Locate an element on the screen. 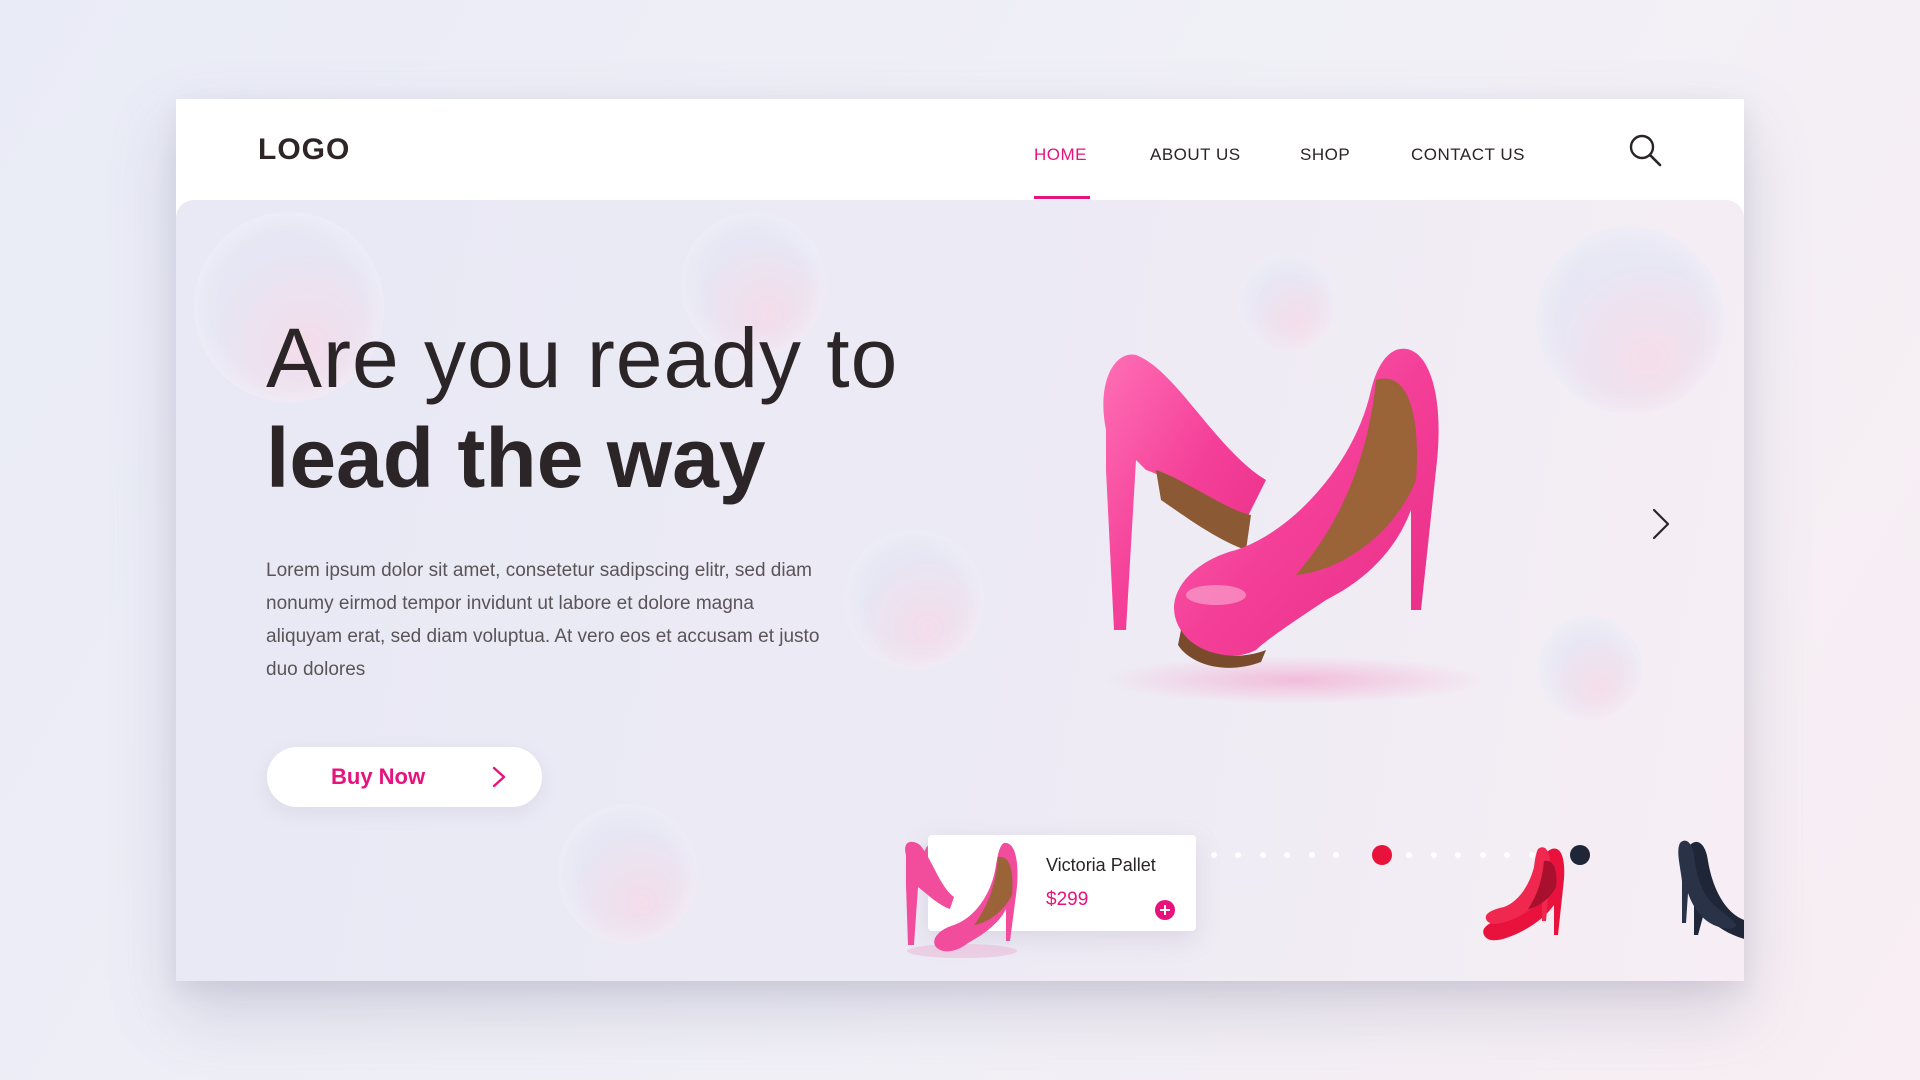 The width and height of the screenshot is (1920, 1080). product-name: Victoria Pallet is located at coordinates (1101, 865).